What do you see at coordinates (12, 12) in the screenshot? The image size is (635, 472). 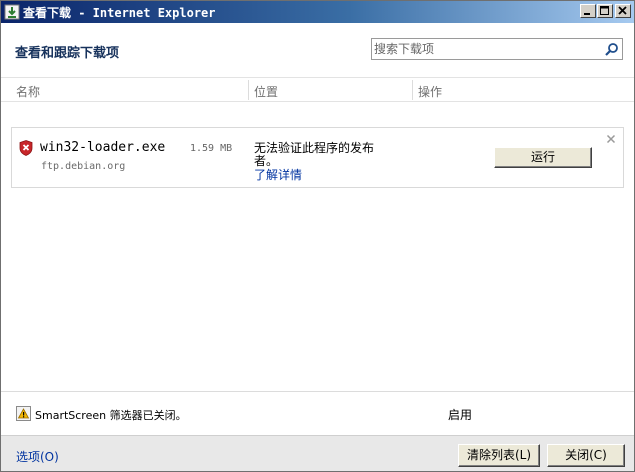 I see `ie-download-icon` at bounding box center [12, 12].